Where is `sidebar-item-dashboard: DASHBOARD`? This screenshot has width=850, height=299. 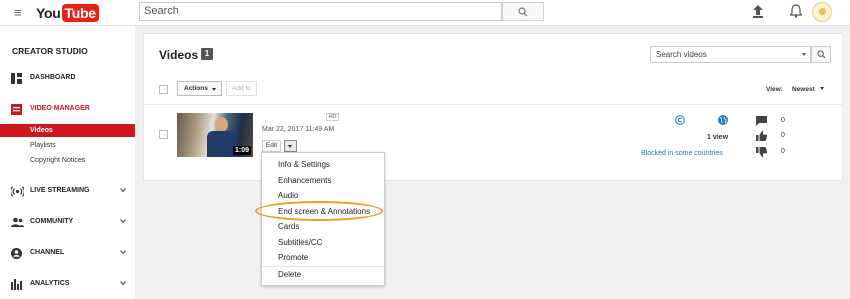
sidebar-item-dashboard: DASHBOARD is located at coordinates (67, 78).